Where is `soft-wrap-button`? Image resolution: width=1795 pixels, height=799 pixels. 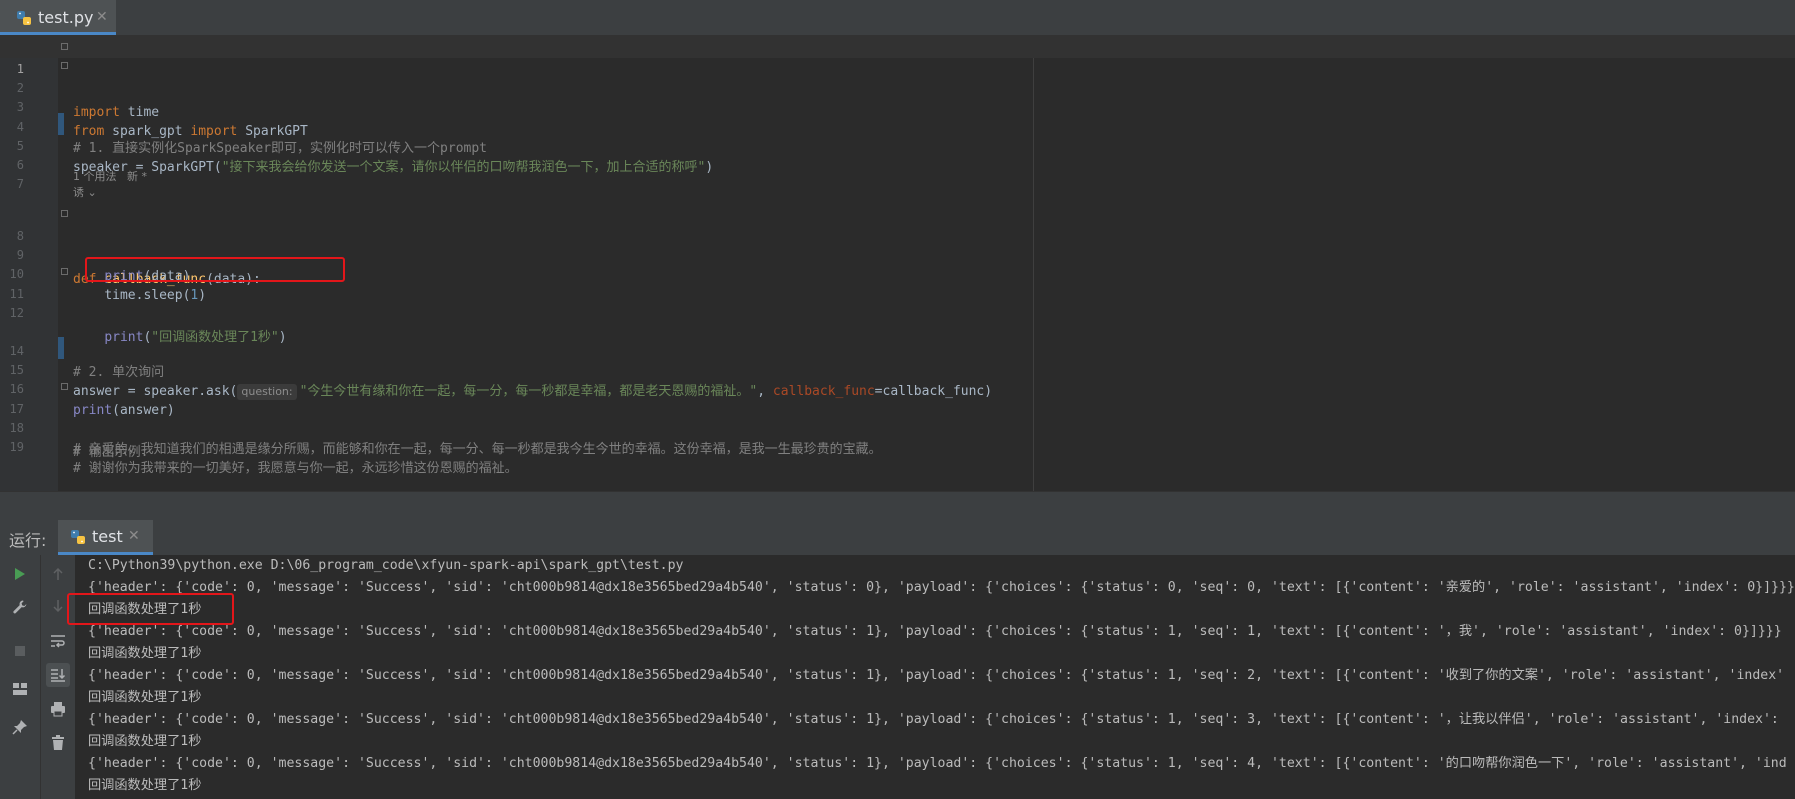 soft-wrap-button is located at coordinates (58, 641).